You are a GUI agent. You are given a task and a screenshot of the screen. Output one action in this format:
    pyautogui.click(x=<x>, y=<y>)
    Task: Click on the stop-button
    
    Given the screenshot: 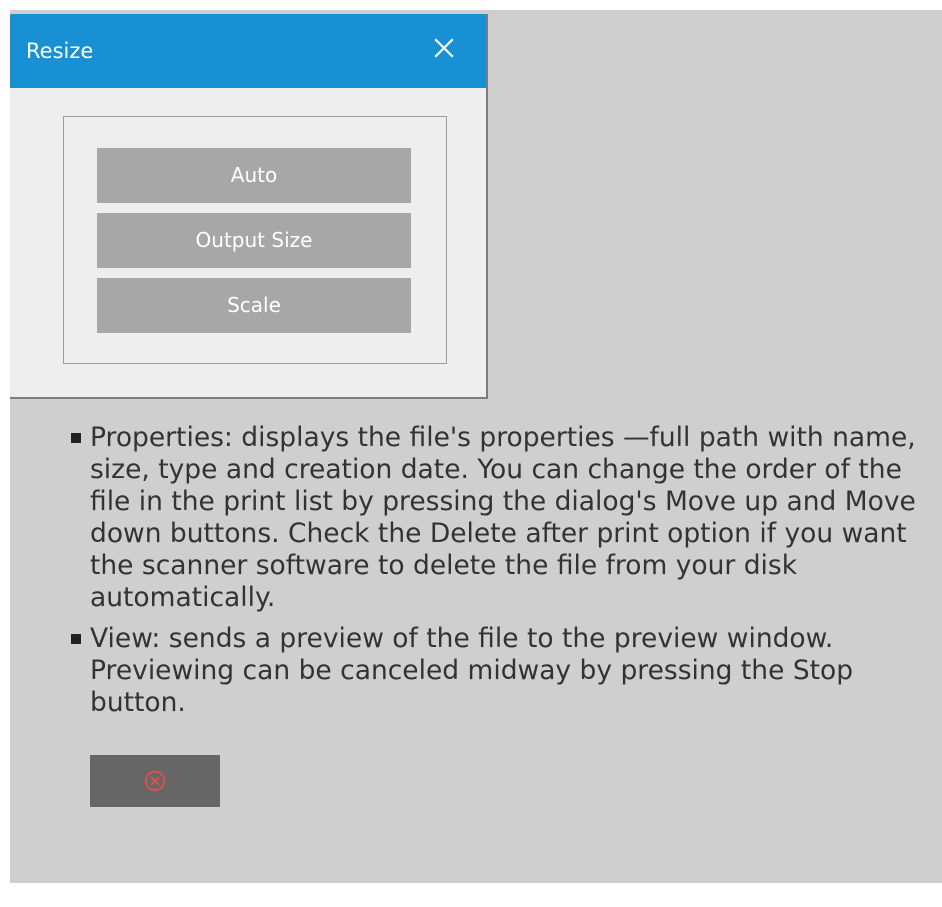 What is the action you would take?
    pyautogui.click(x=155, y=781)
    